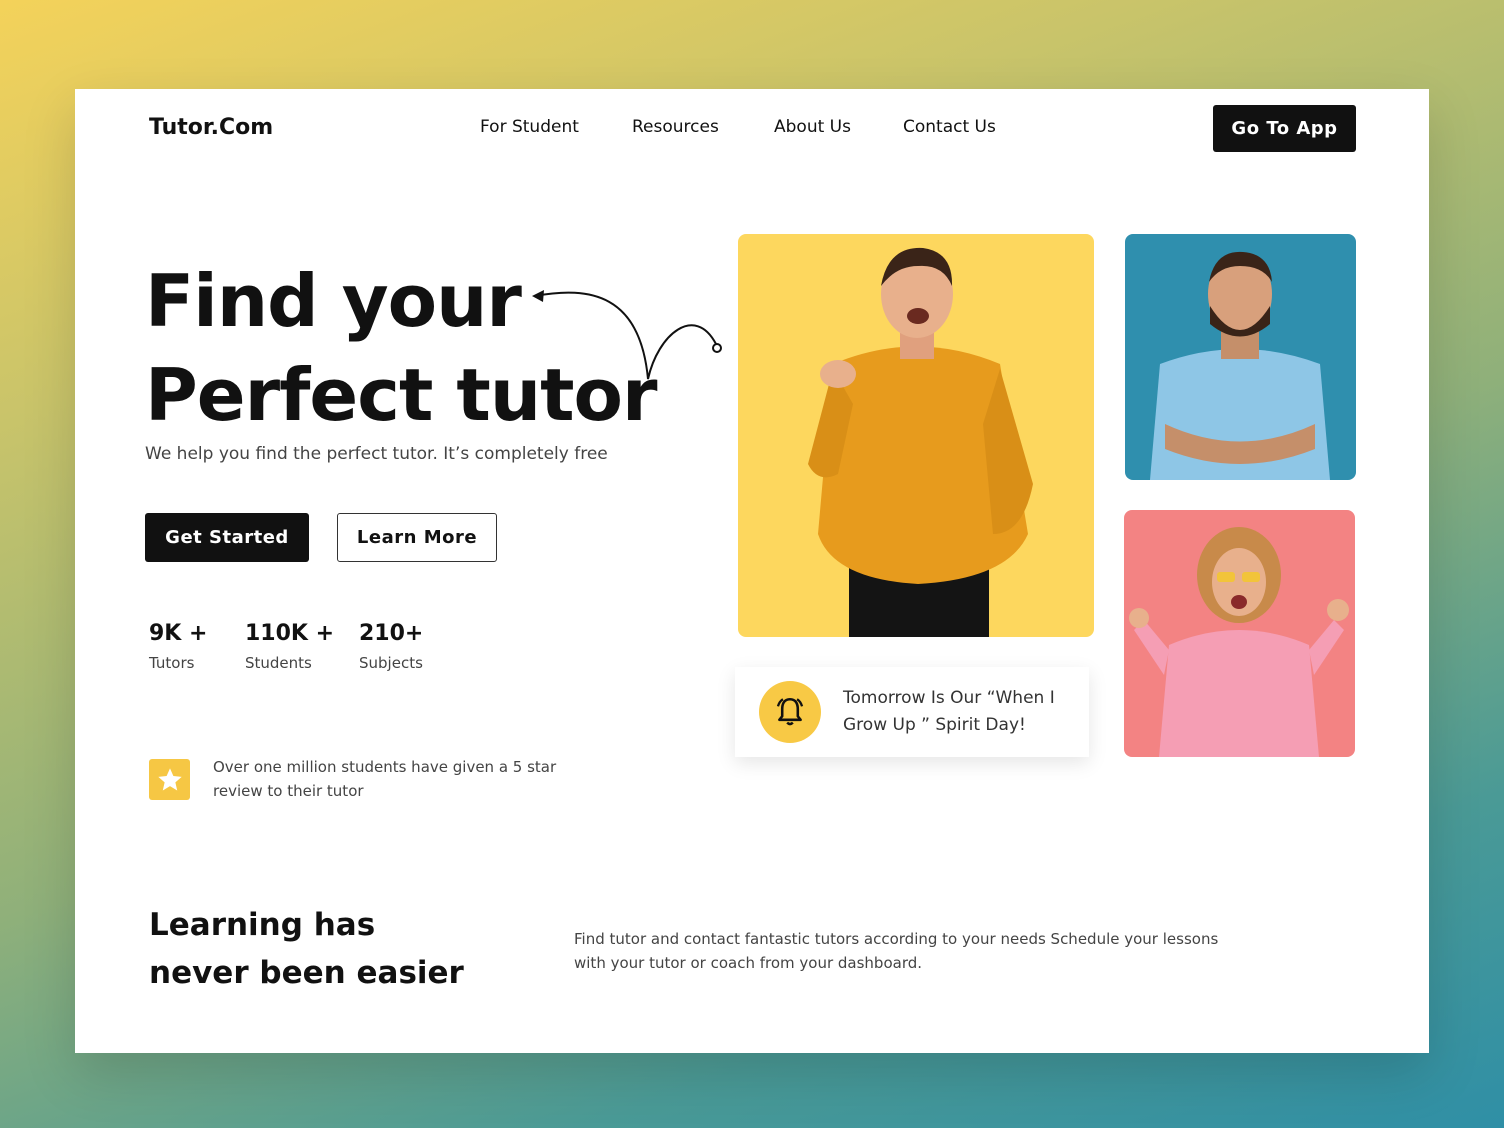 This screenshot has height=1128, width=1504. Describe the element at coordinates (1284, 128) in the screenshot. I see `go-to-app-button: Go To App` at that location.